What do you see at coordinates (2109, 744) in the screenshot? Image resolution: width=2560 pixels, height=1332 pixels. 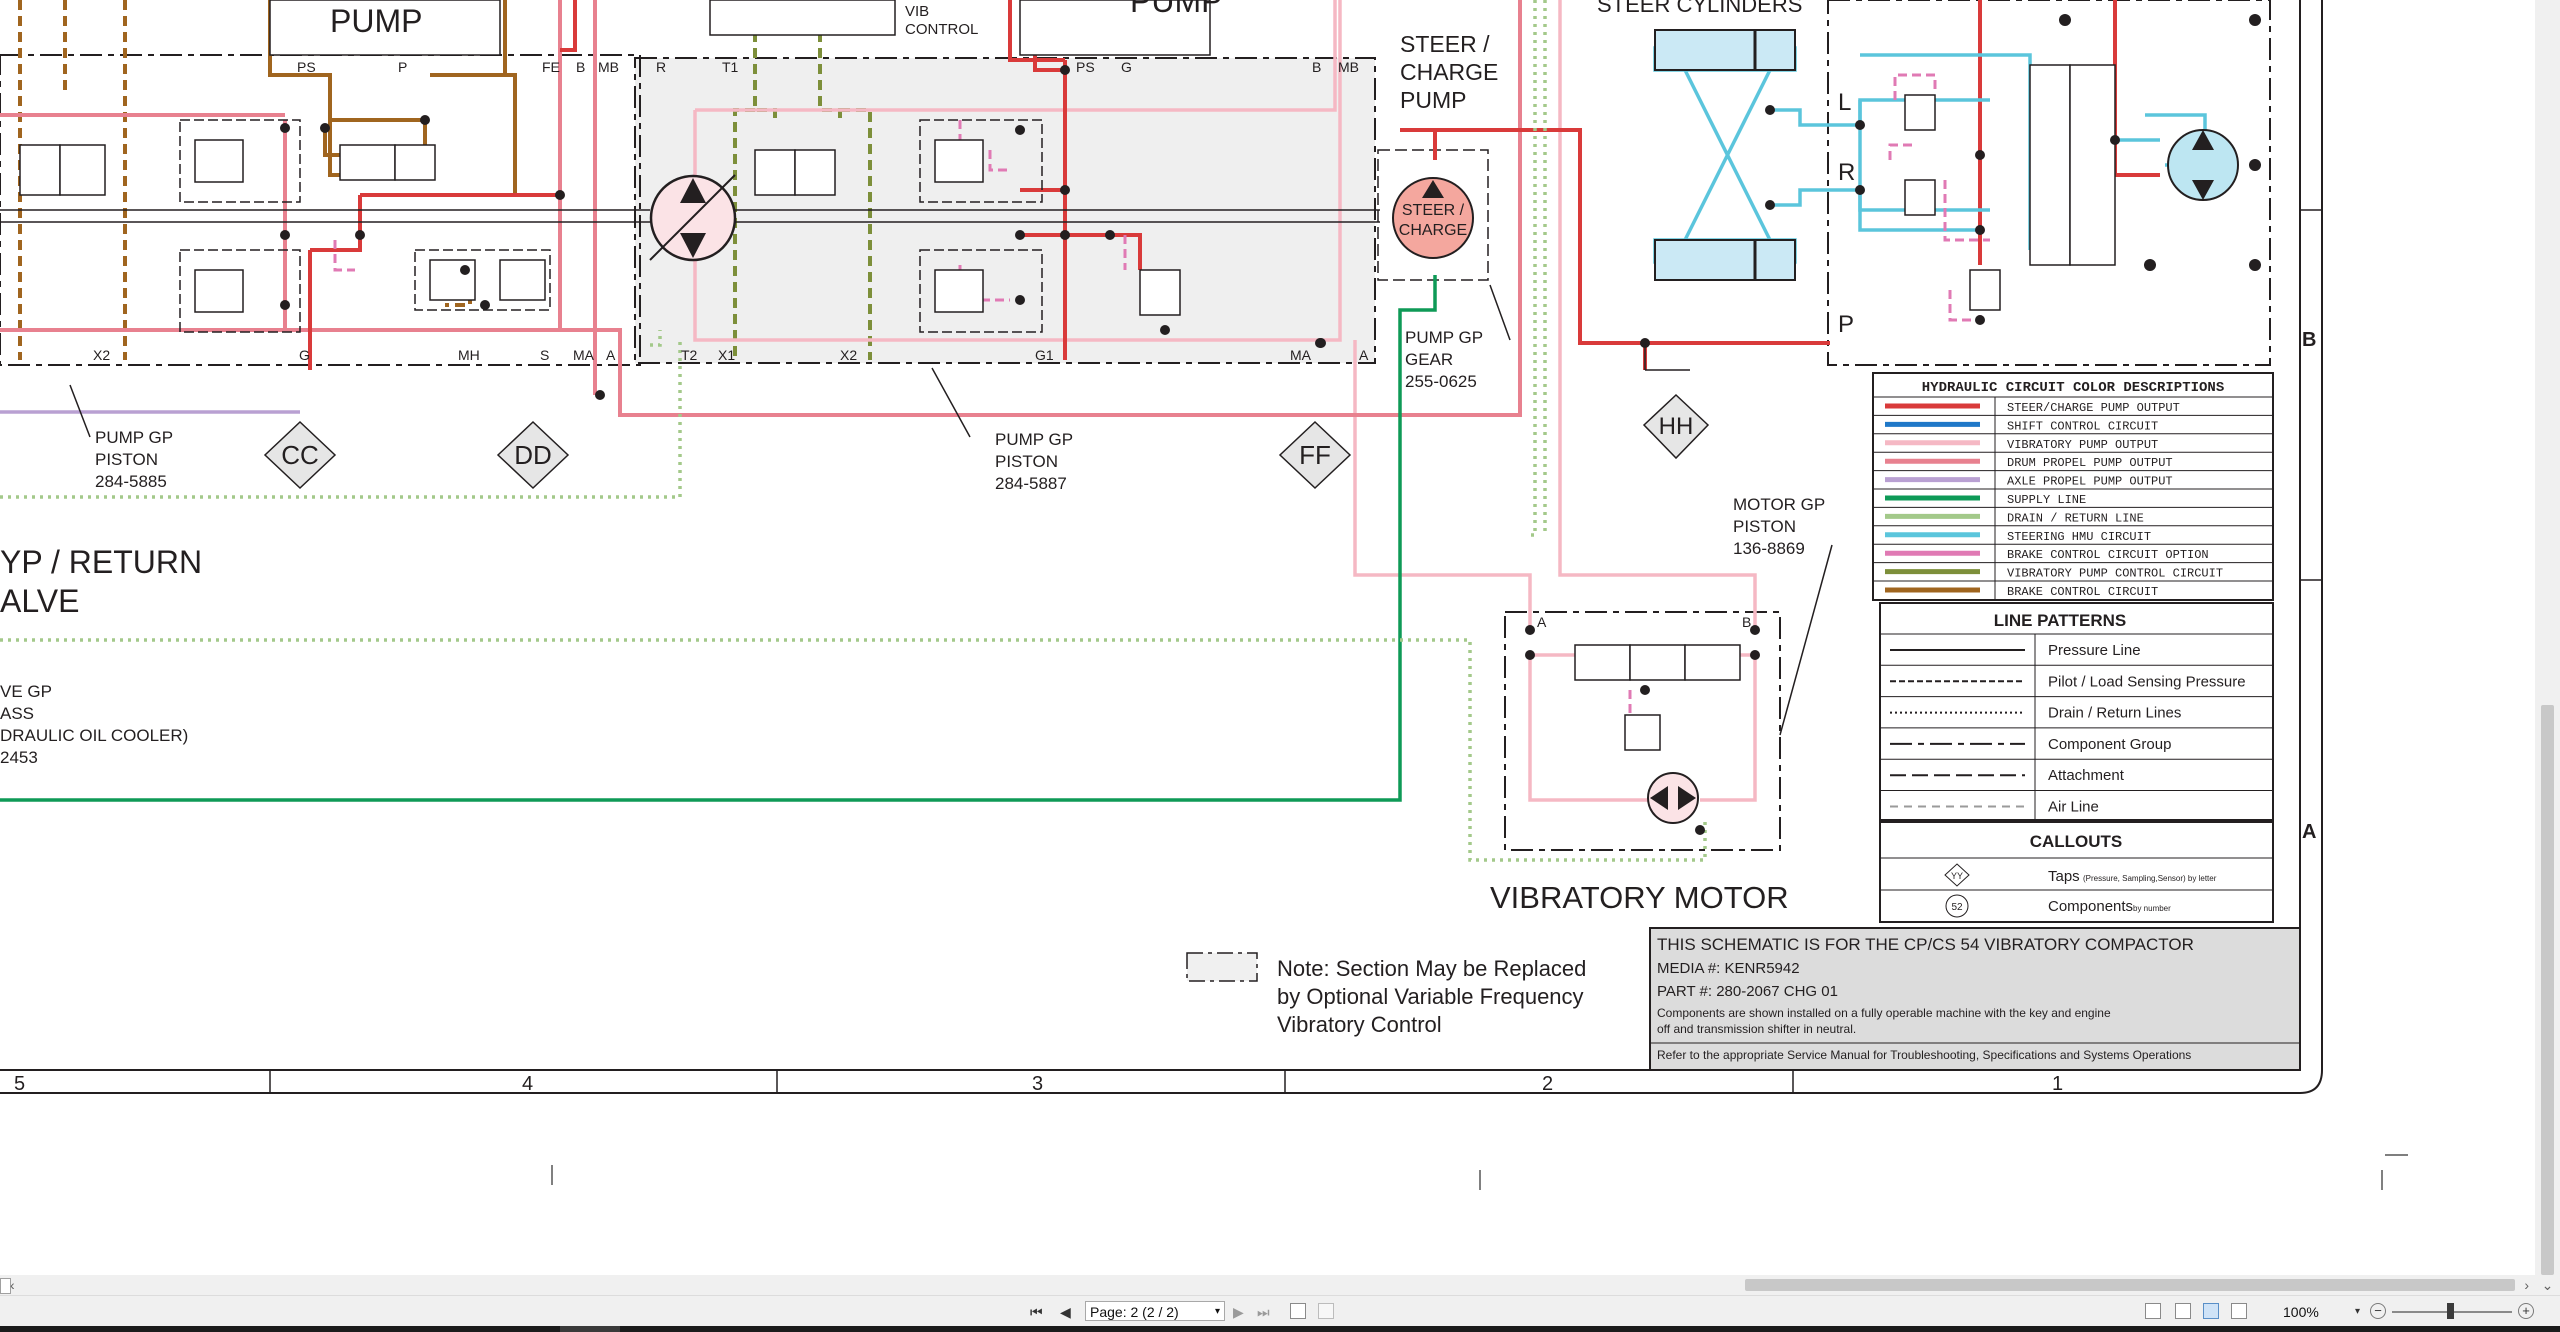 I see `line-pattern-label: Component Group` at bounding box center [2109, 744].